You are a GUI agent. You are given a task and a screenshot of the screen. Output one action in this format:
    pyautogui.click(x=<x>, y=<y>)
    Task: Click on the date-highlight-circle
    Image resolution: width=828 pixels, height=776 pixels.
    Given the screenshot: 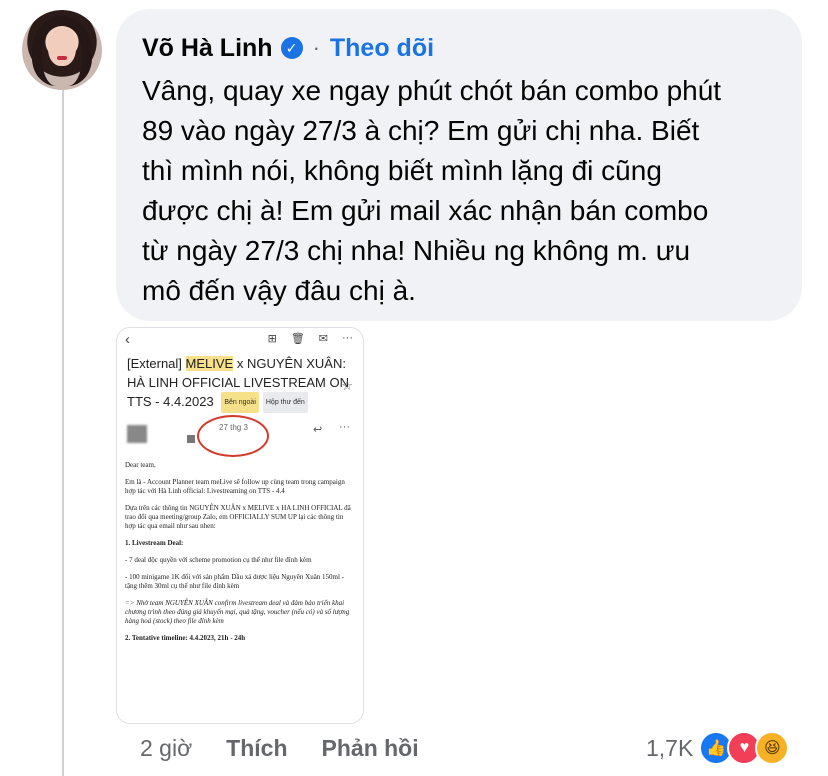 What is the action you would take?
    pyautogui.click(x=233, y=436)
    